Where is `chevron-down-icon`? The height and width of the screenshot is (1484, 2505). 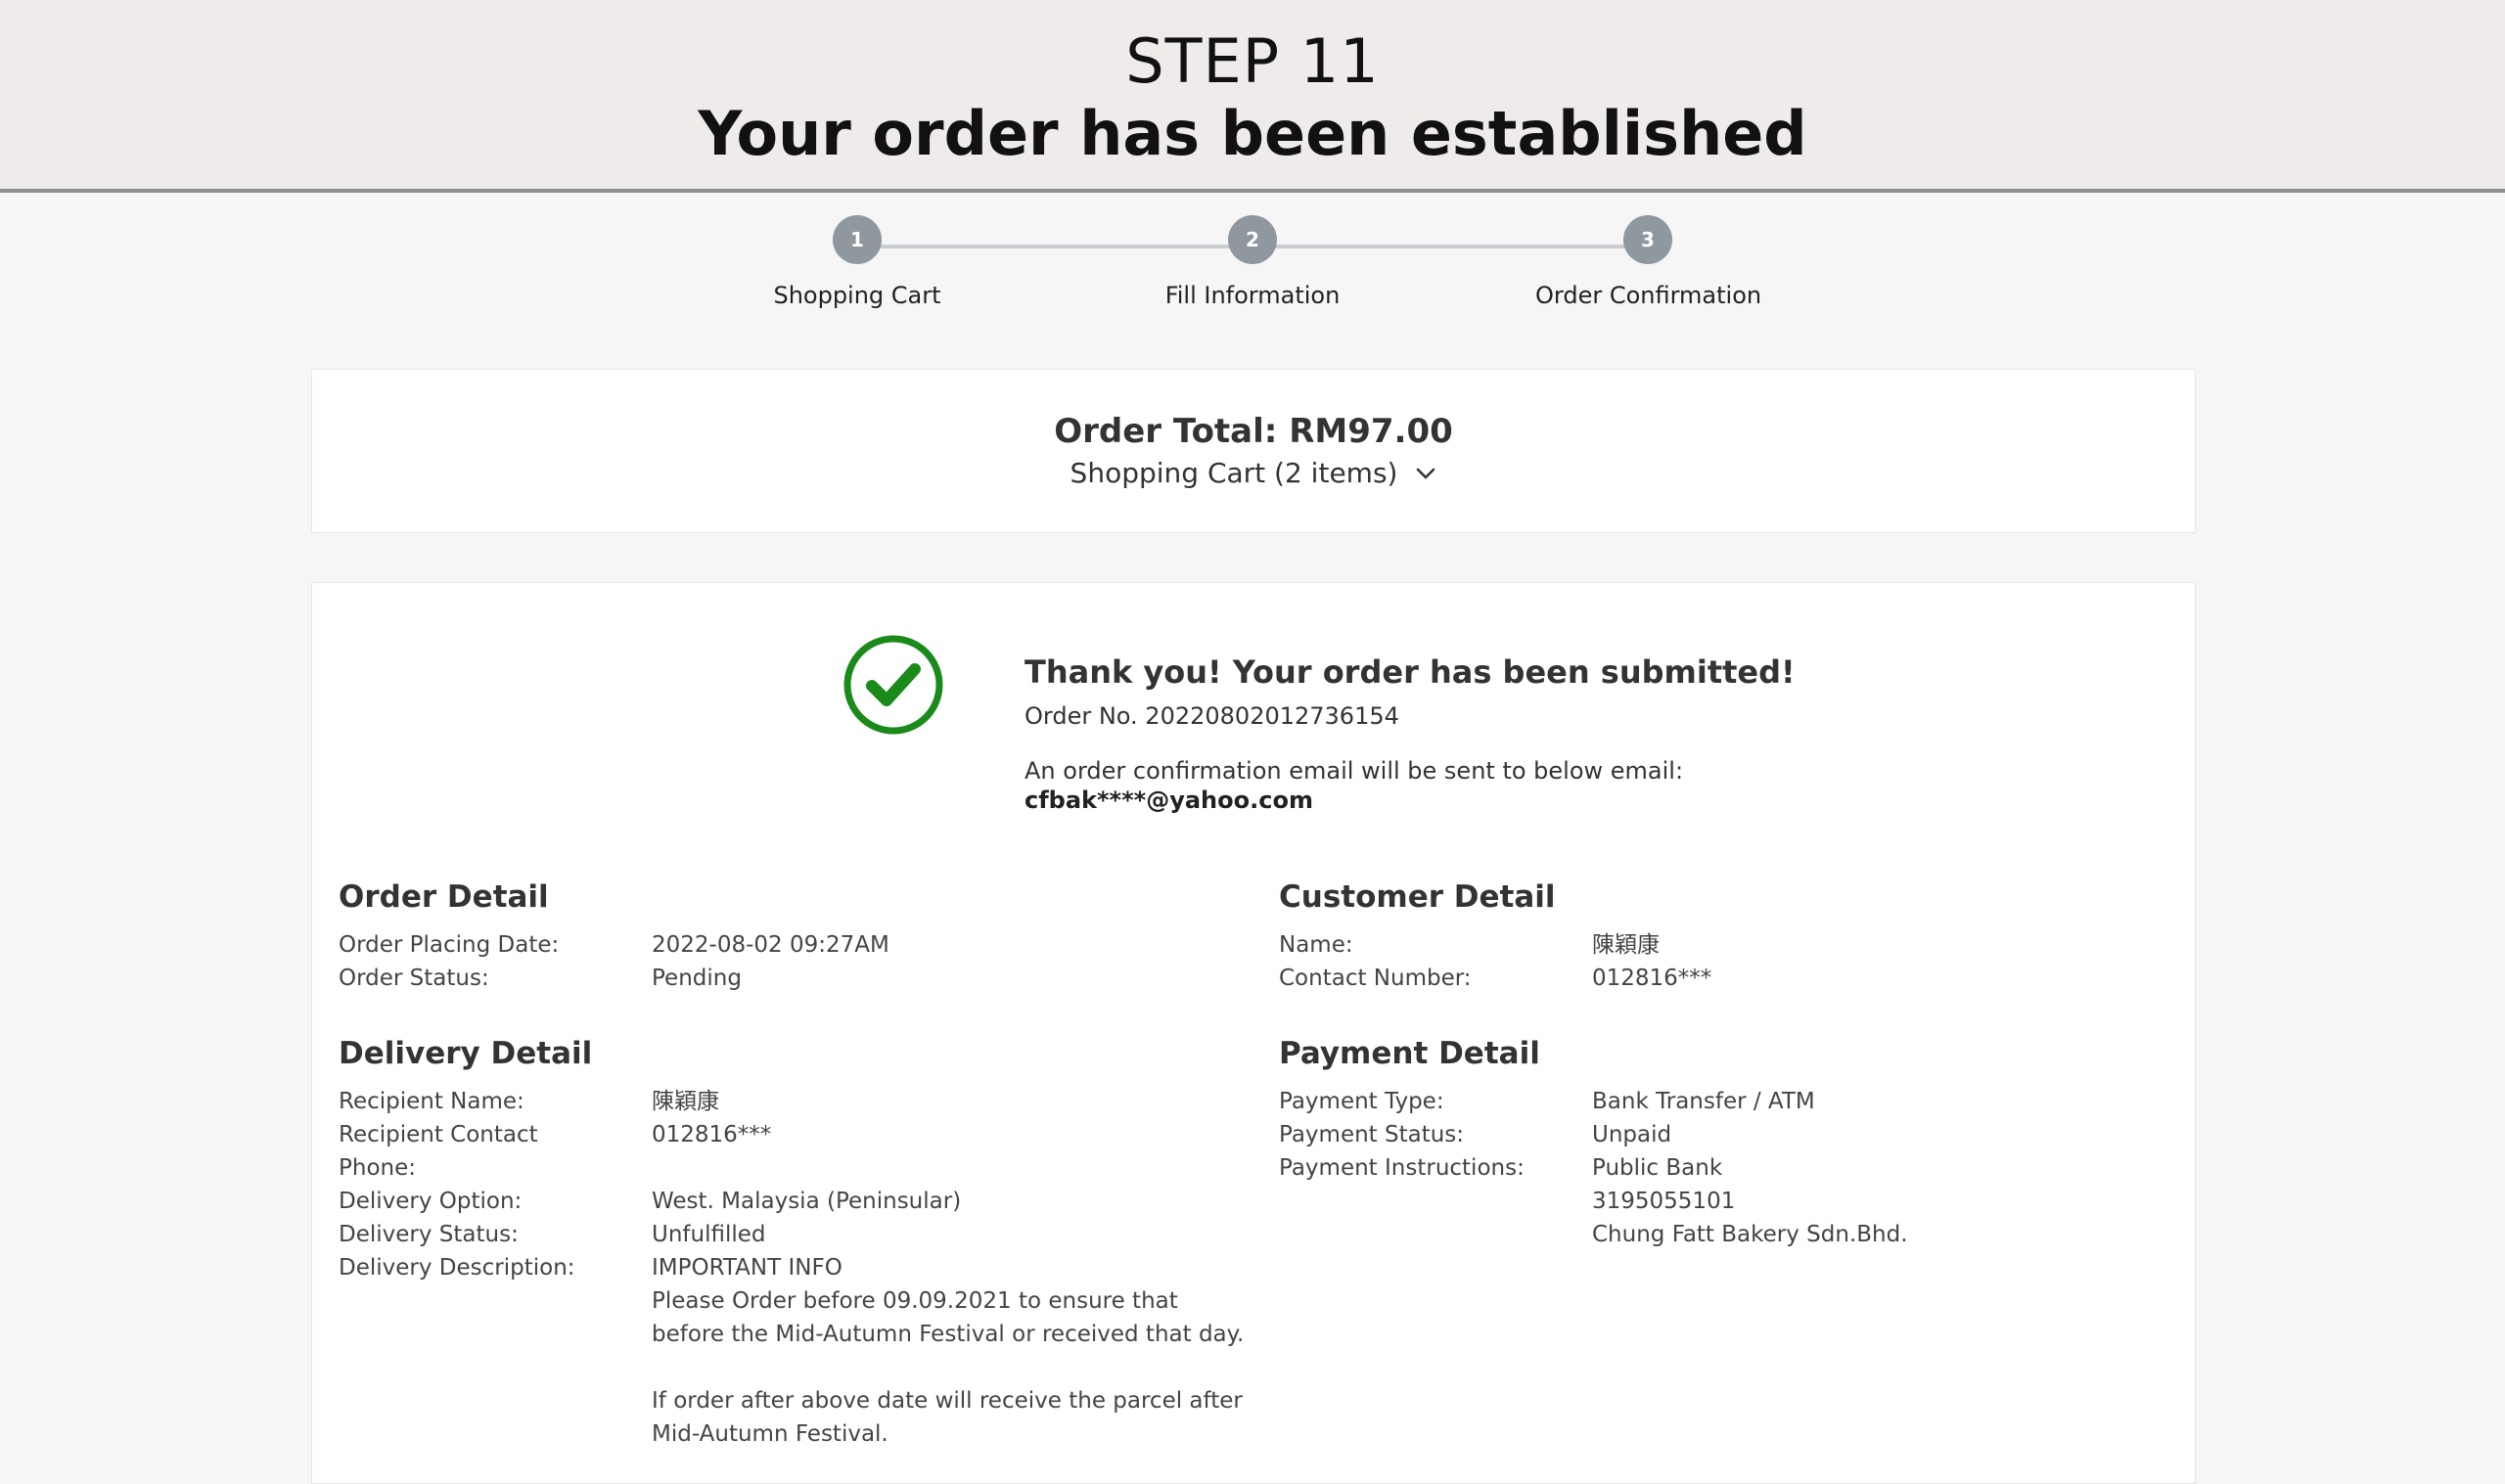
chevron-down-icon is located at coordinates (1426, 473).